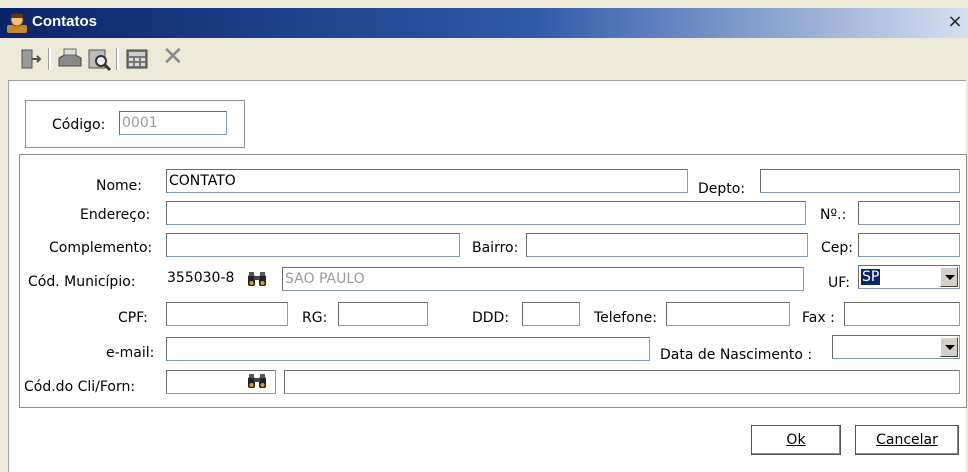 Image resolution: width=968 pixels, height=472 pixels. Describe the element at coordinates (315, 318) in the screenshot. I see `rg-label: RG:` at that location.